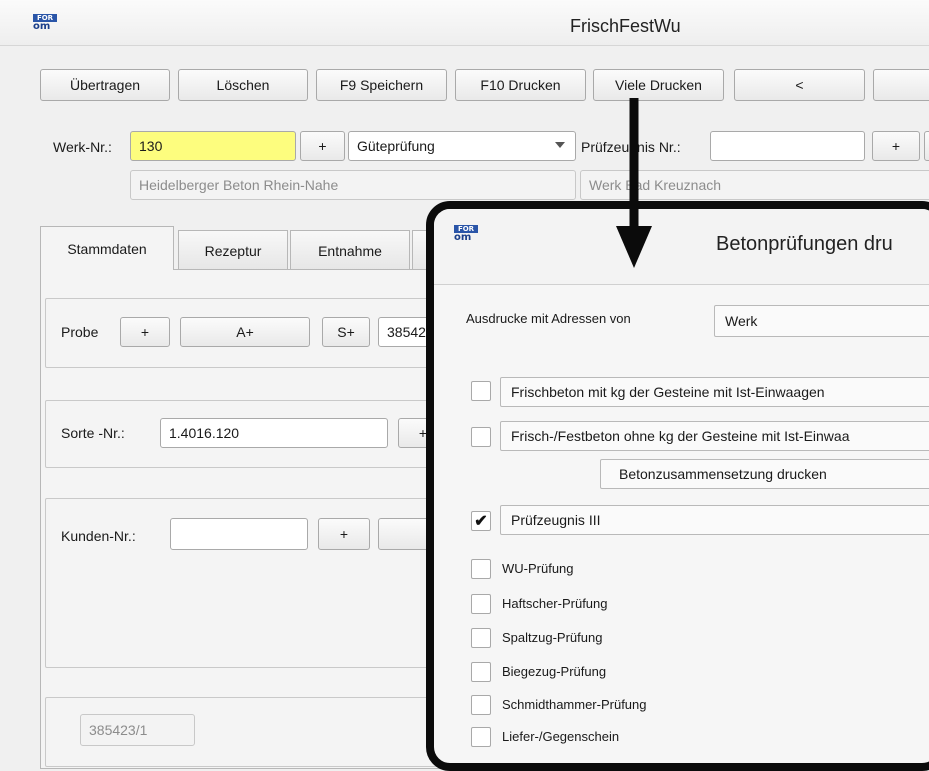  What do you see at coordinates (462, 146) in the screenshot?
I see `test-type-select: Güteprüfung` at bounding box center [462, 146].